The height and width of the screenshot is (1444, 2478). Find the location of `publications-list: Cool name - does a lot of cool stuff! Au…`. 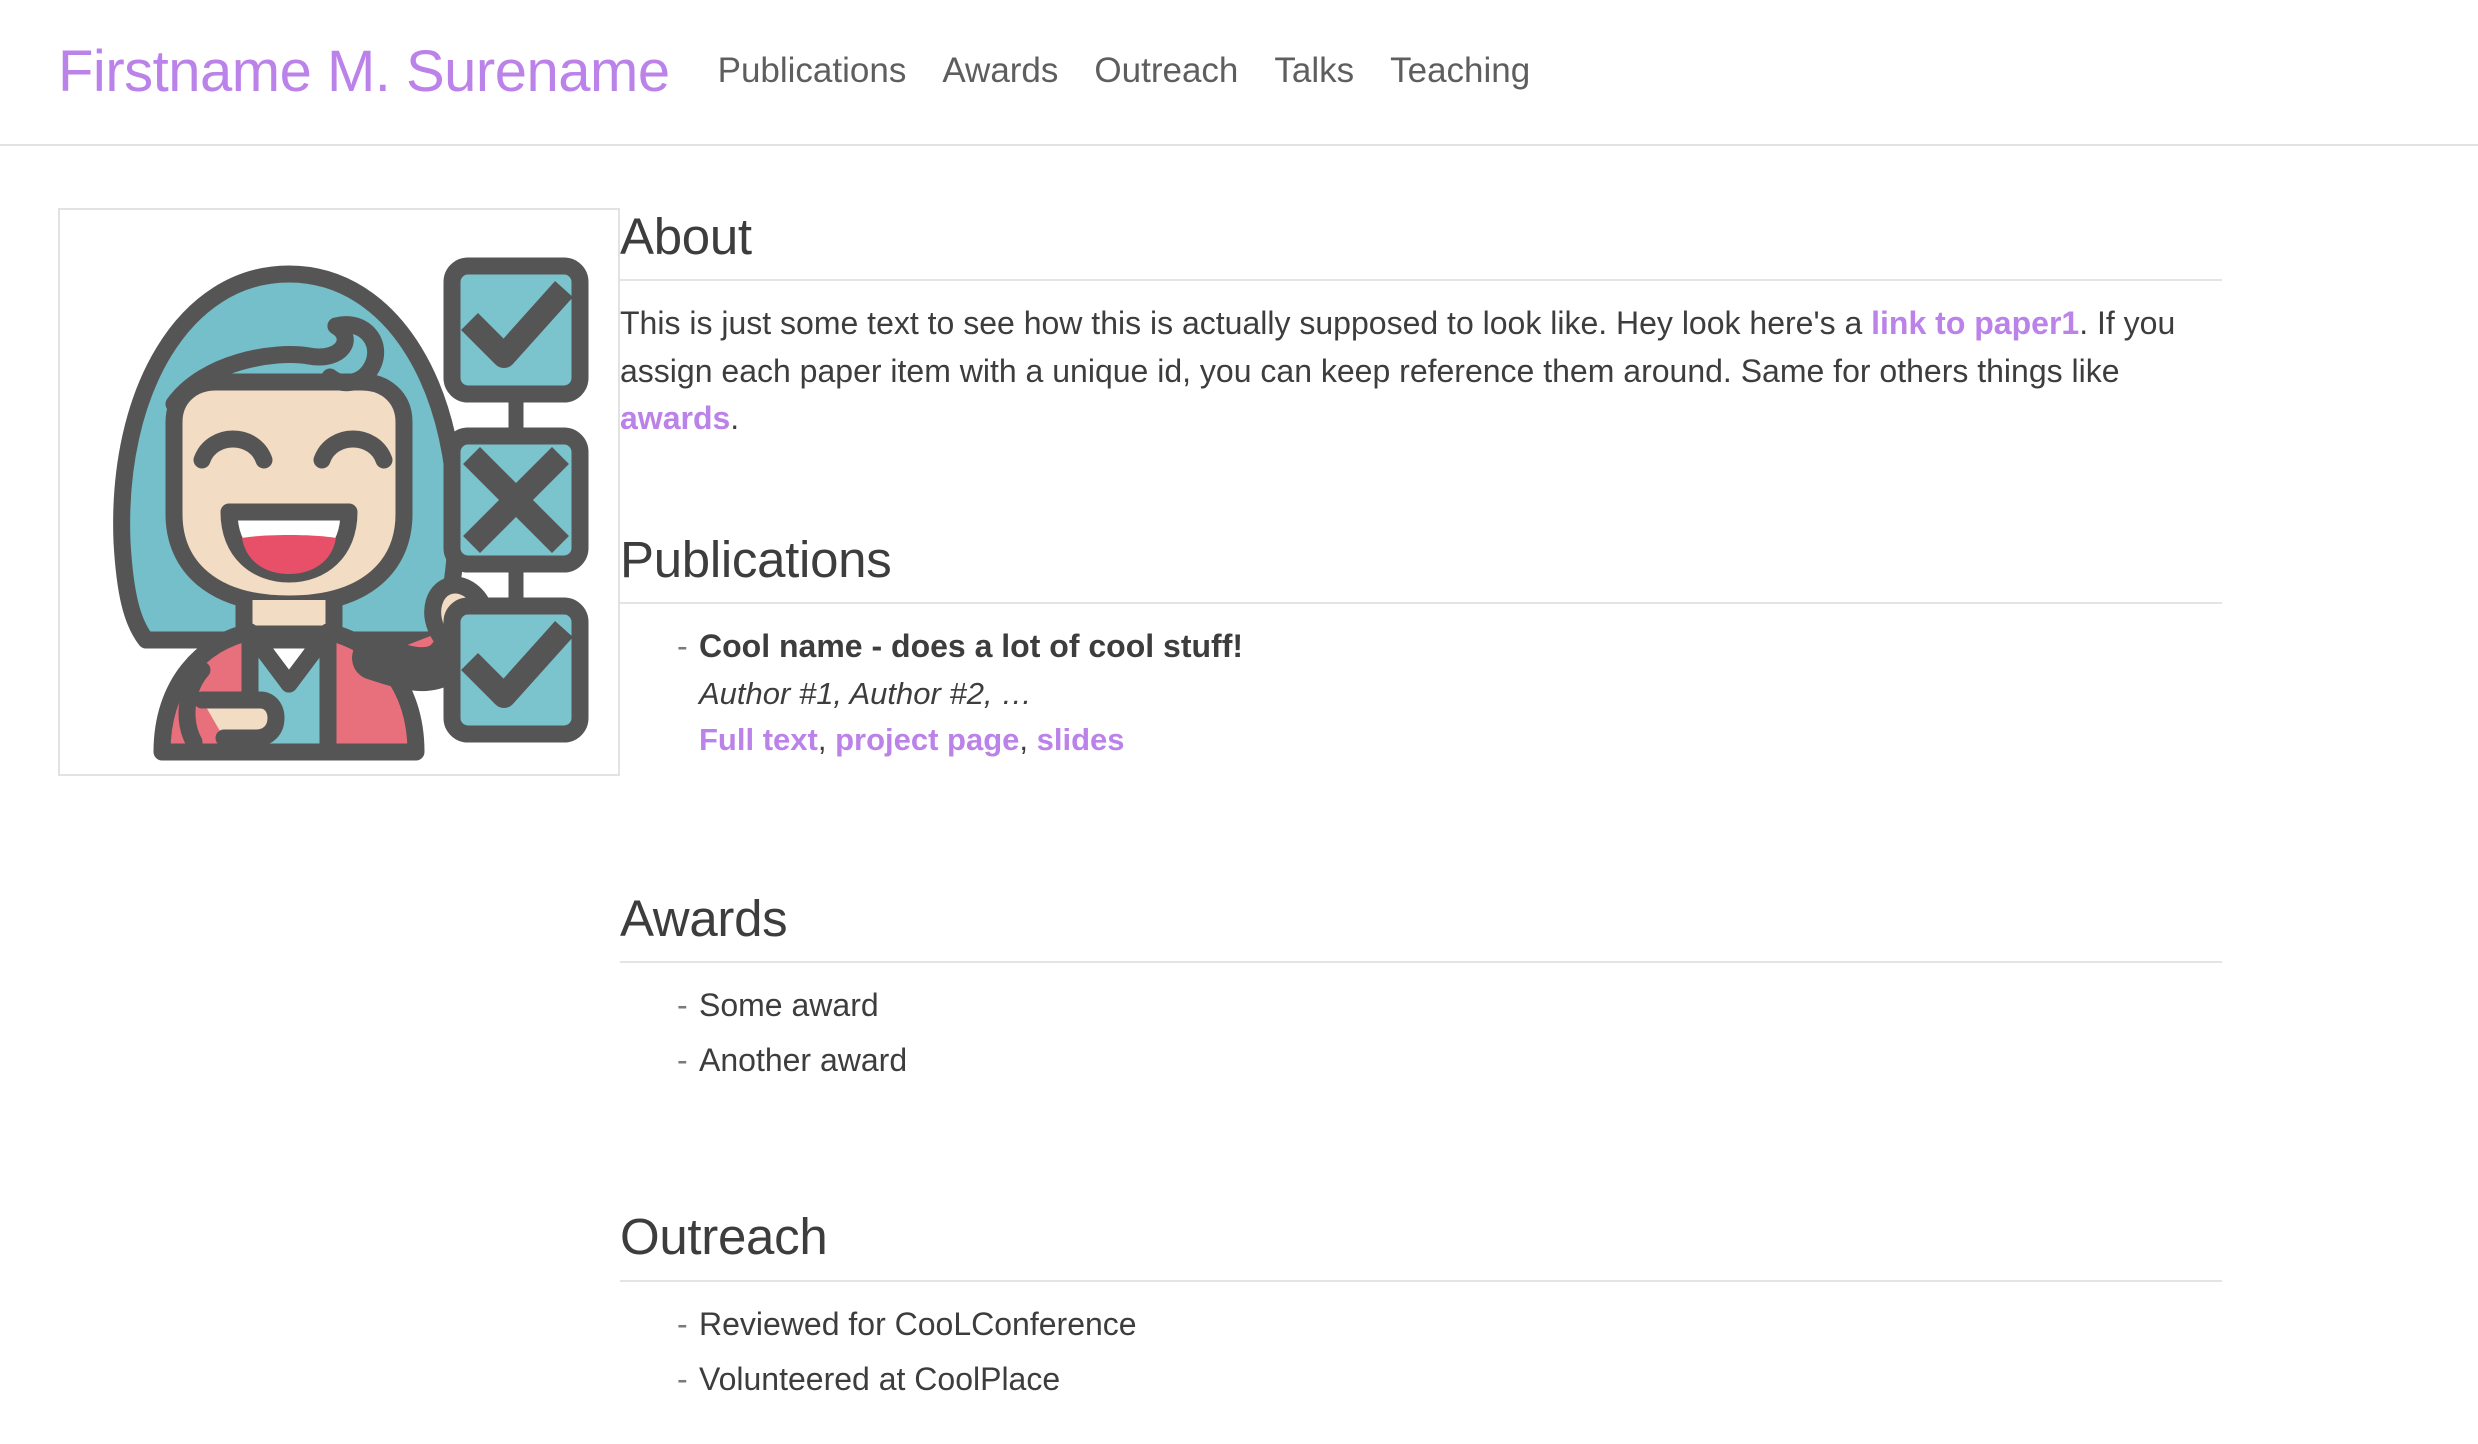

publications-list: Cool name - does a lot of cool stuff! Au… is located at coordinates (1421, 693).